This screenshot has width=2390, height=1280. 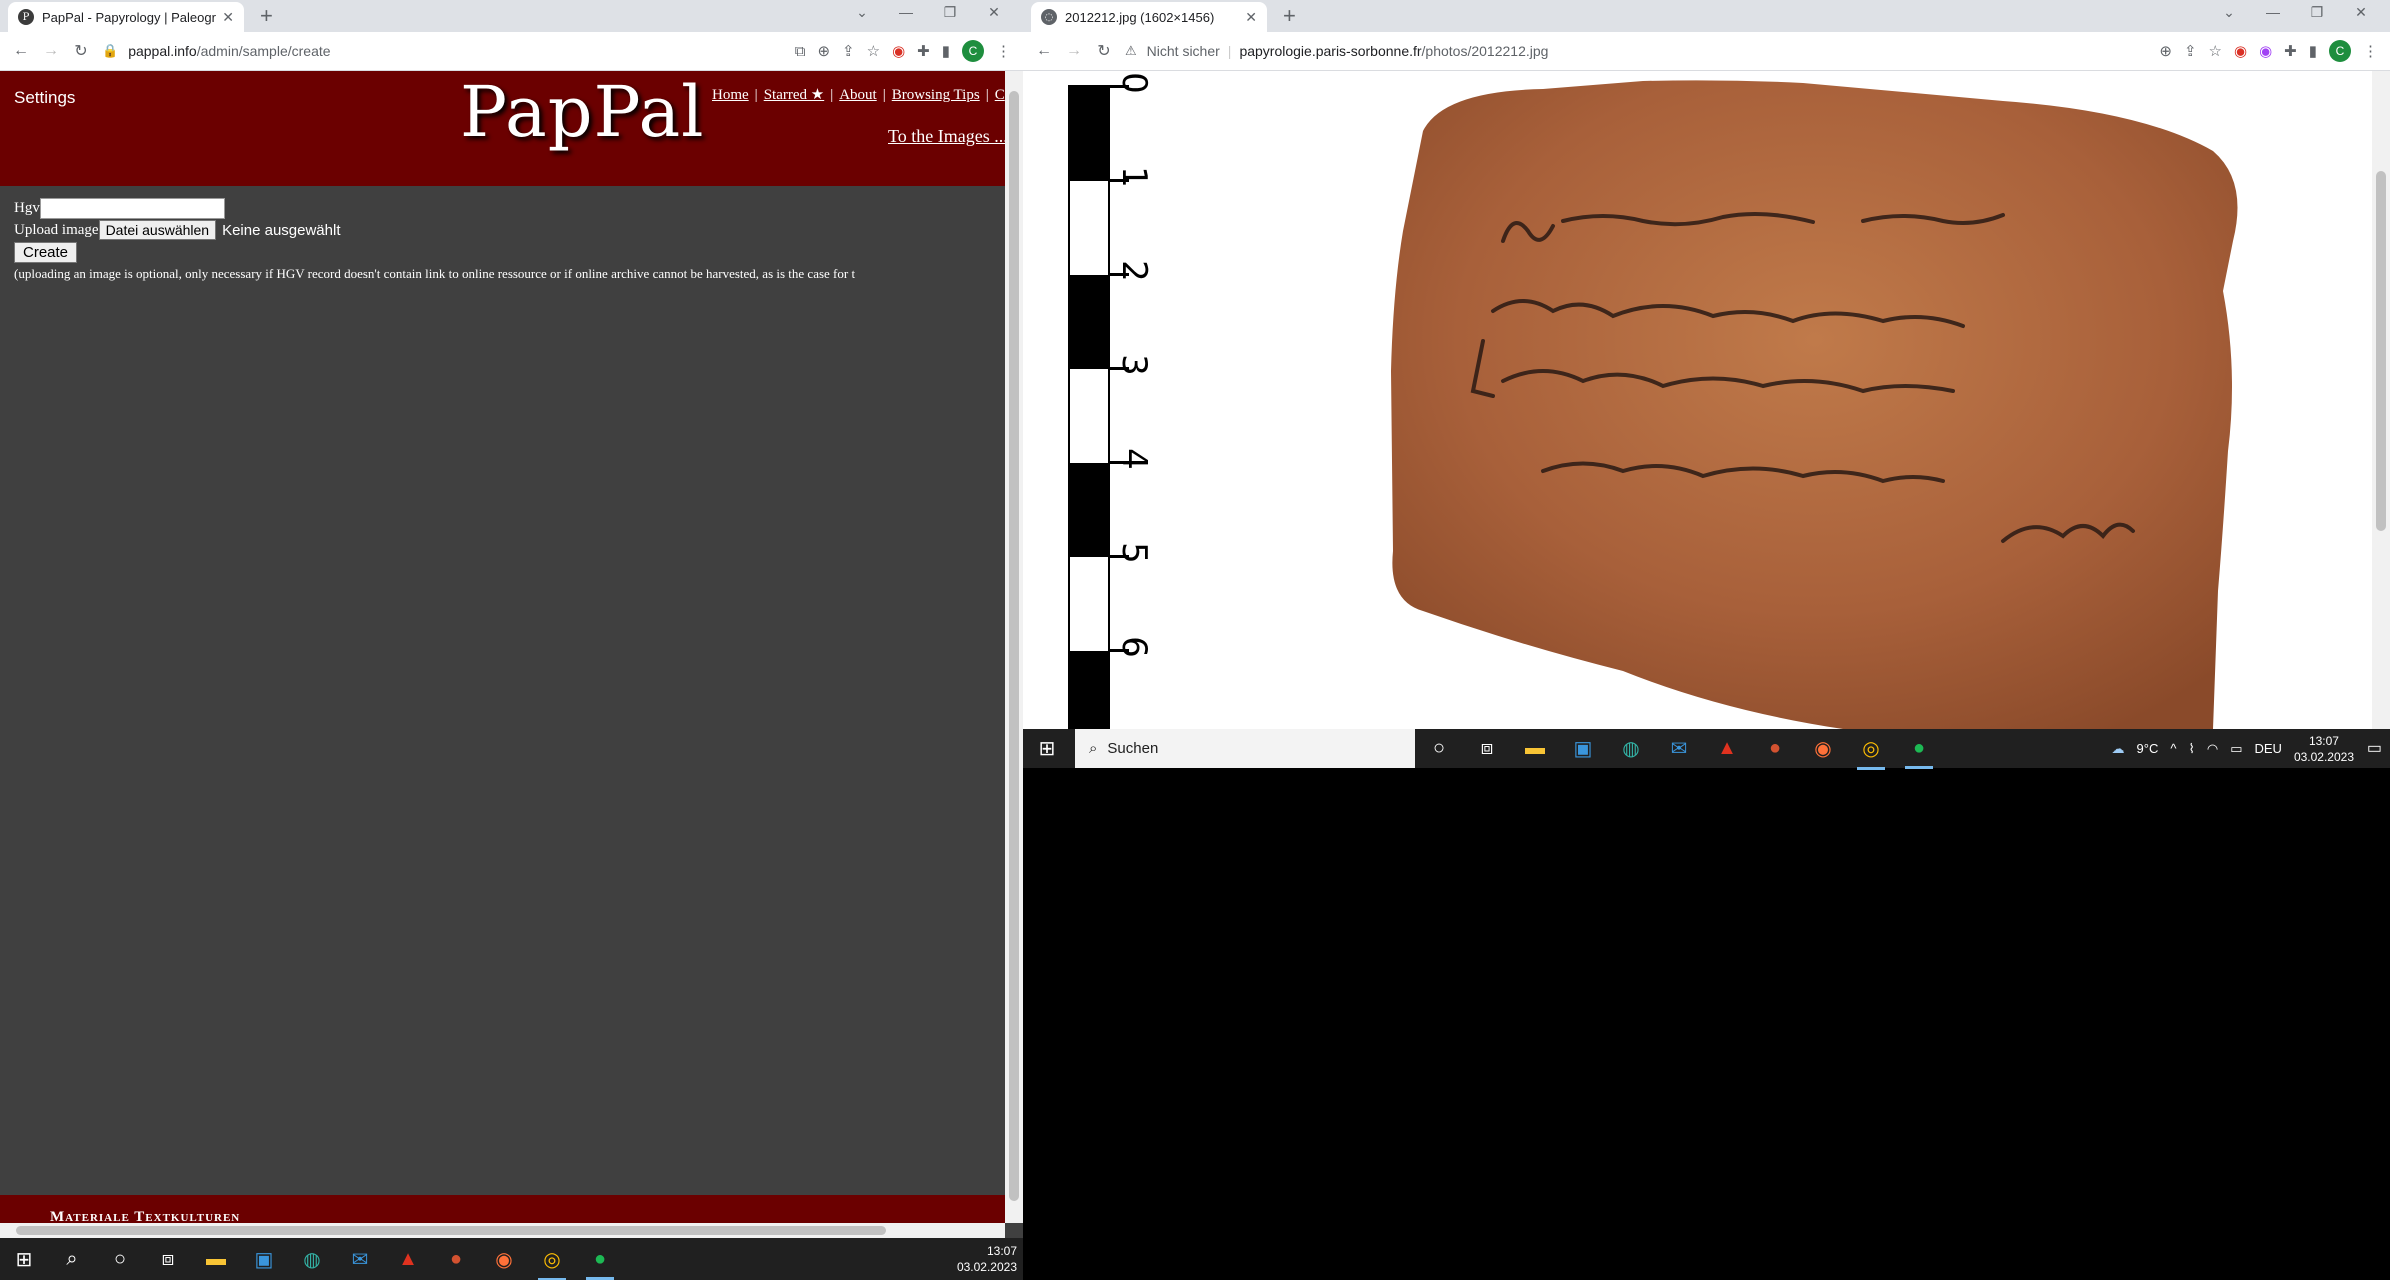 I want to click on weather-temp: 9°C, so click(x=2148, y=748).